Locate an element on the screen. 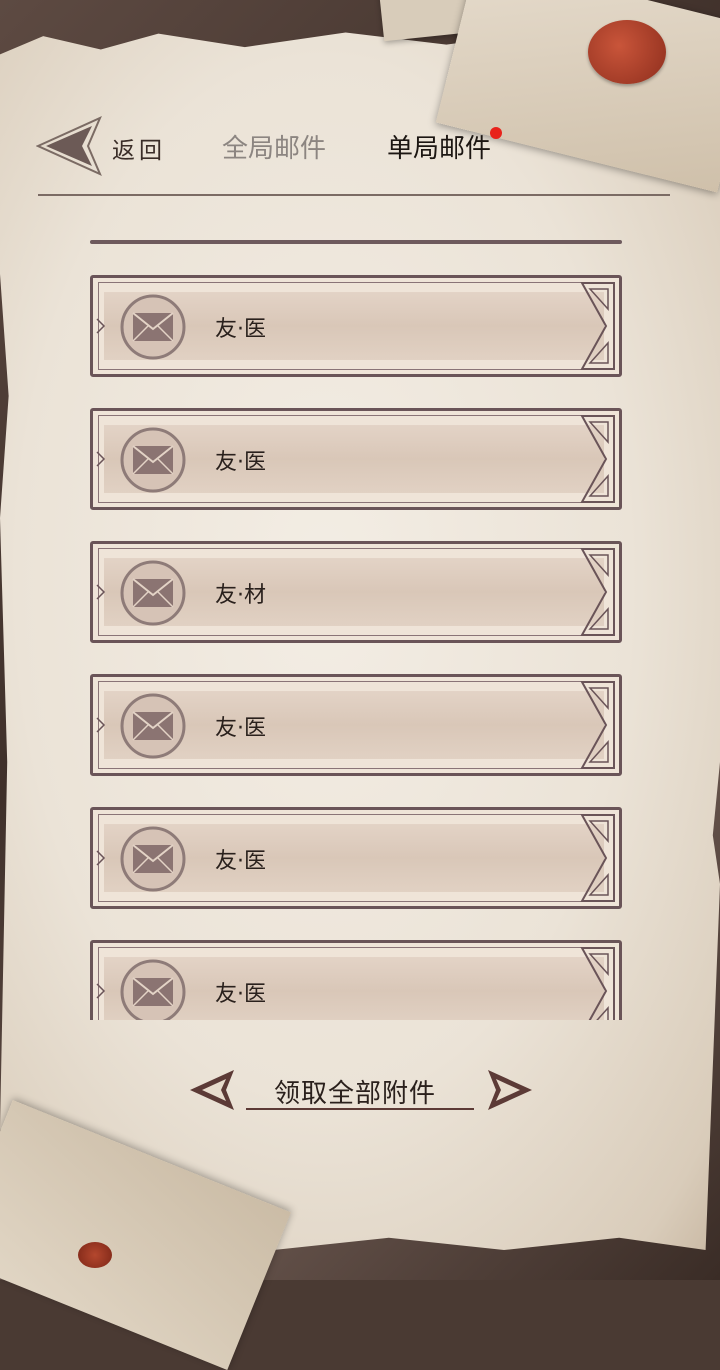 This screenshot has width=720, height=1370. tab-global-mail: 全局邮件 is located at coordinates (274, 146).